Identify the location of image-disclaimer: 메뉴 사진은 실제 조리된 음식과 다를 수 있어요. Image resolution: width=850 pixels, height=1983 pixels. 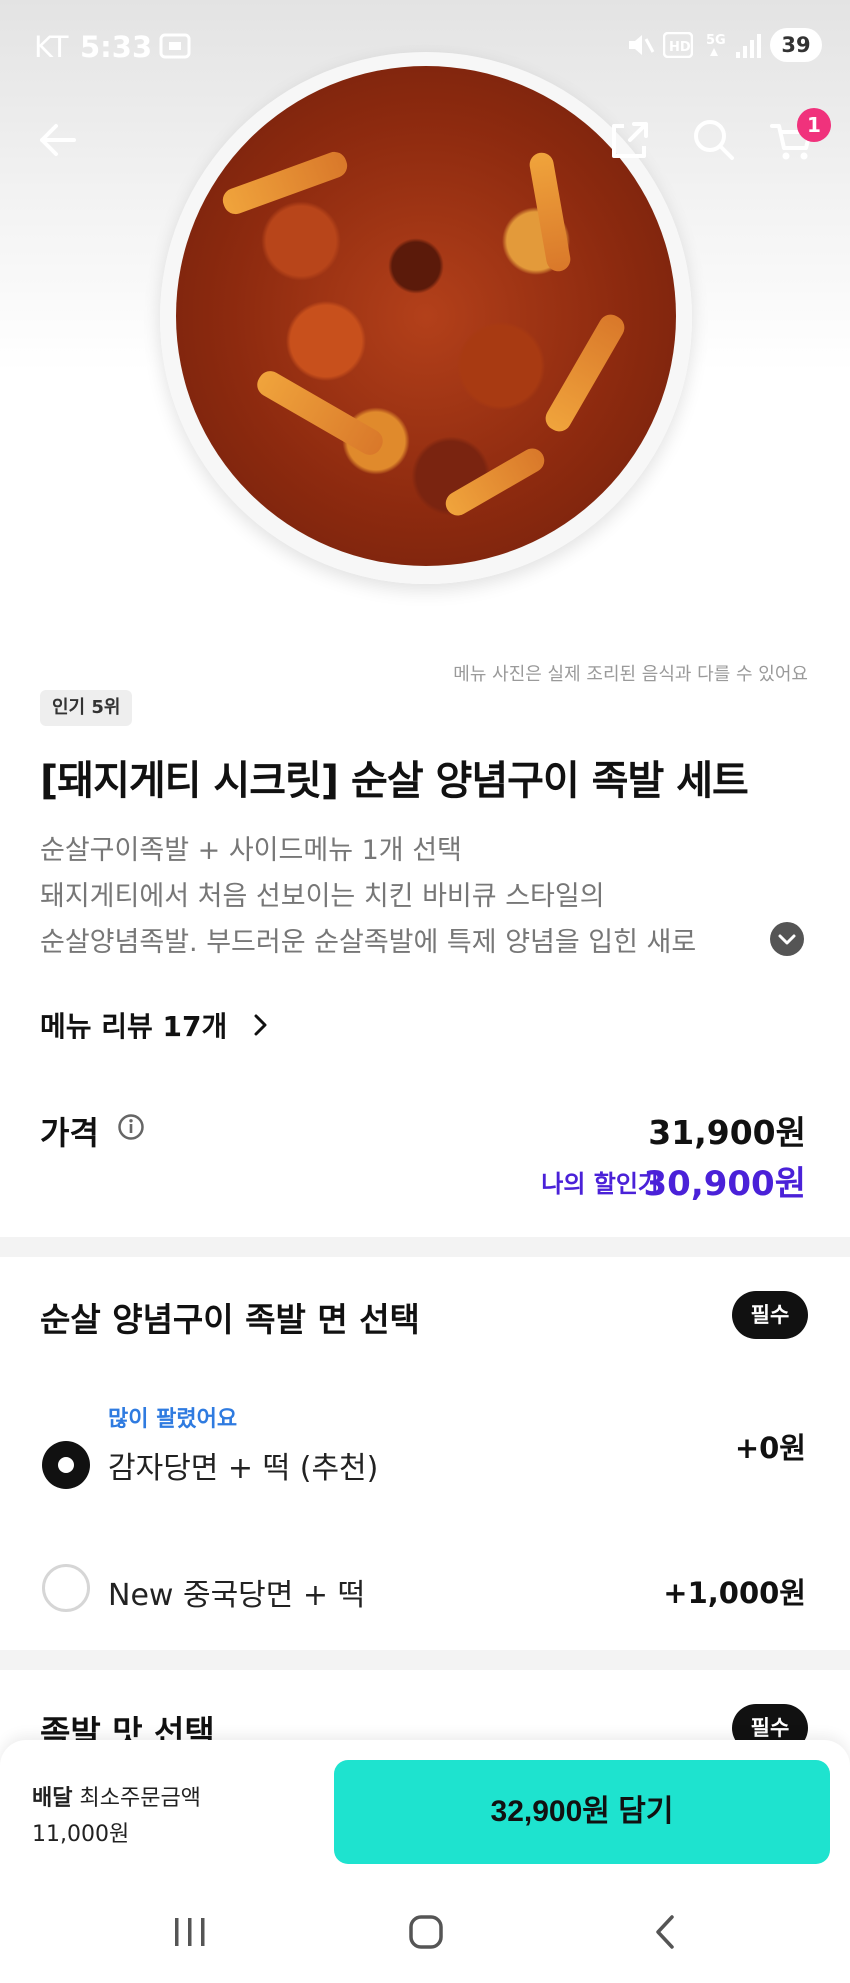
(630, 674).